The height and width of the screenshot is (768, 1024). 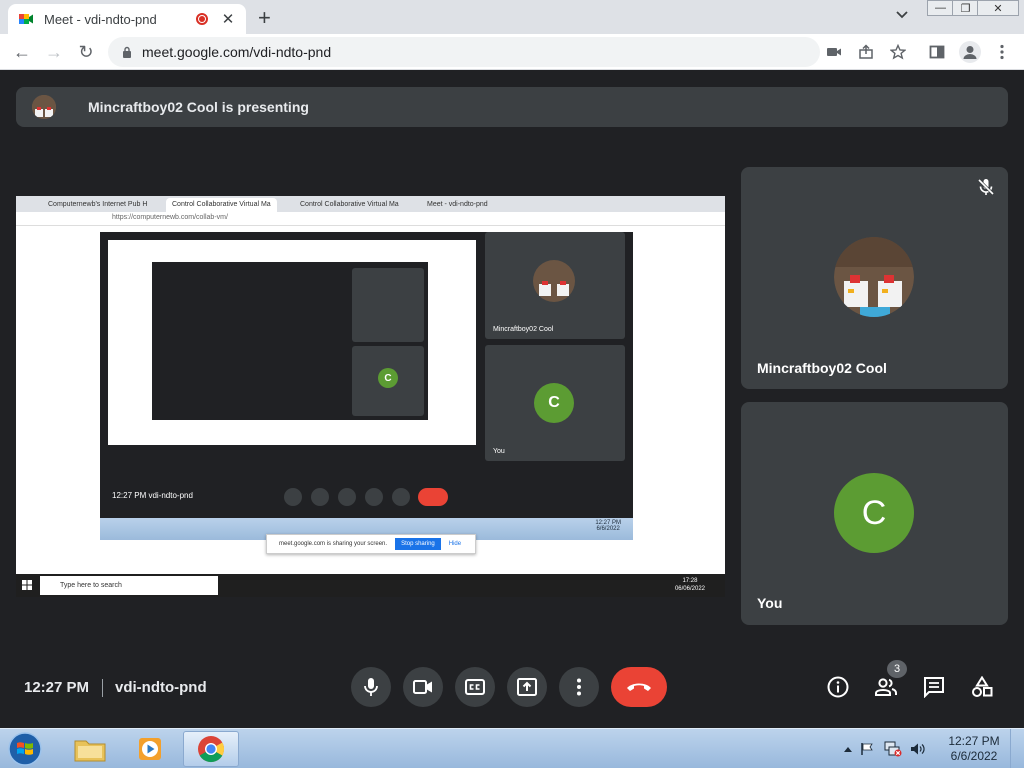 What do you see at coordinates (608, 526) in the screenshot?
I see `shared-win7-clock: 12:27 PM 6/6/2022` at bounding box center [608, 526].